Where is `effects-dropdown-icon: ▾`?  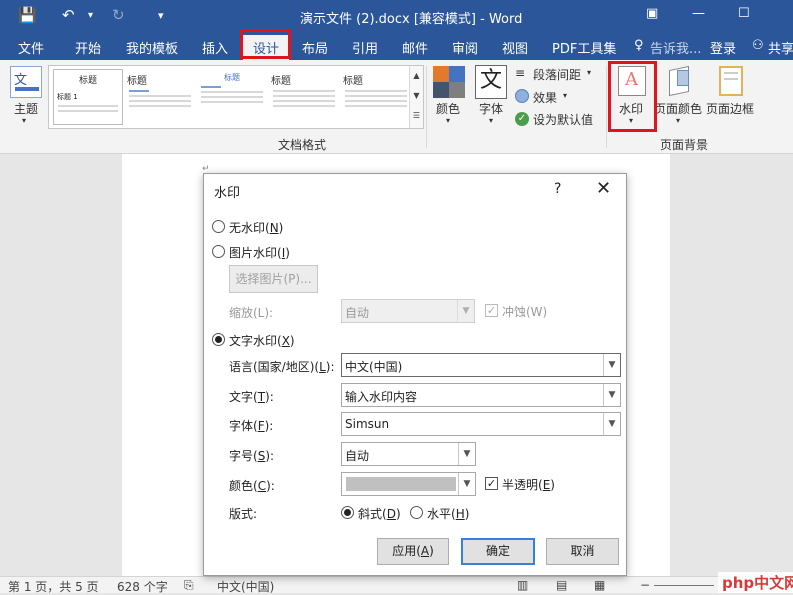 effects-dropdown-icon: ▾ is located at coordinates (565, 95).